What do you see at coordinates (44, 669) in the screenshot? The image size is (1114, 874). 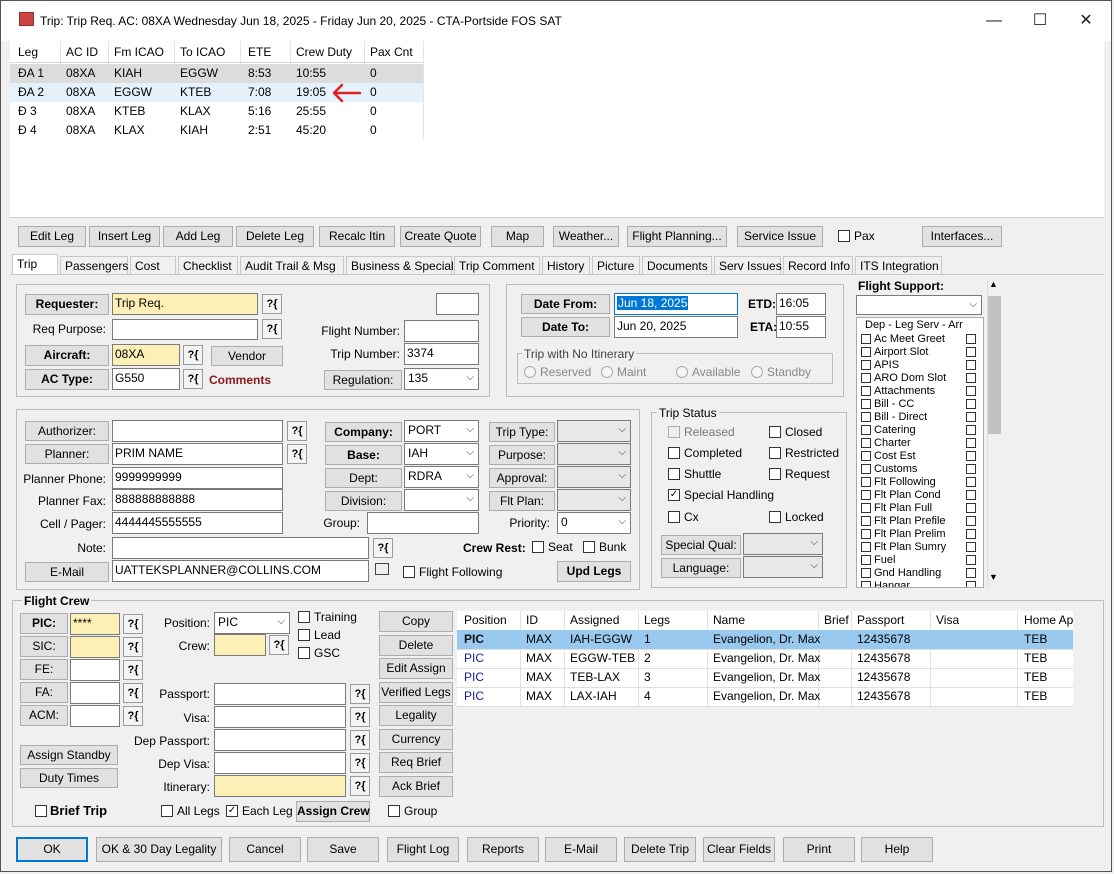 I see `fe-button: FE:` at bounding box center [44, 669].